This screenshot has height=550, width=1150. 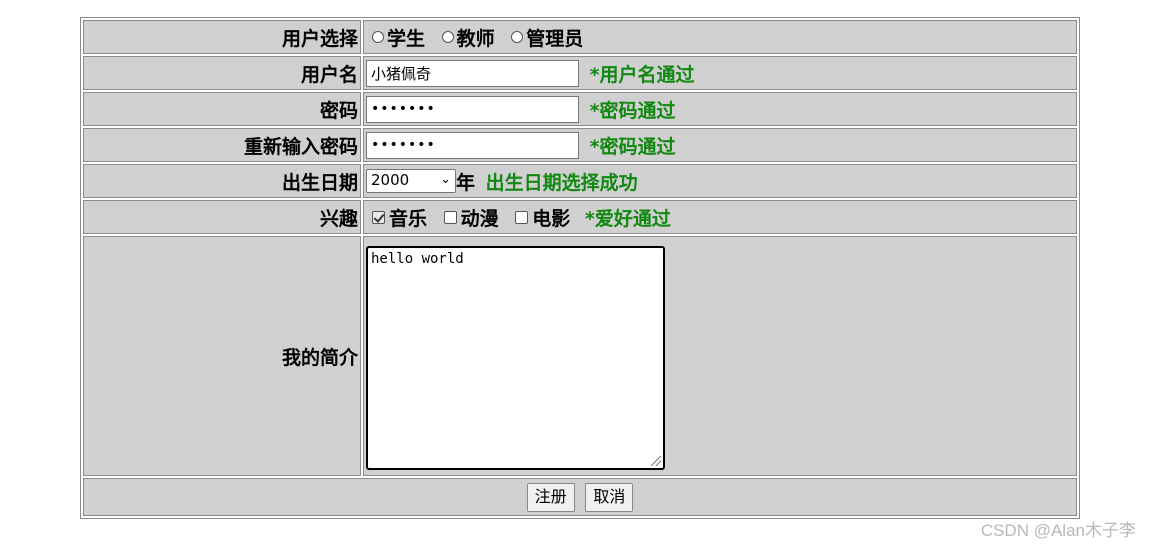 I want to click on buttons-row: 注册 取消, so click(x=580, y=497).